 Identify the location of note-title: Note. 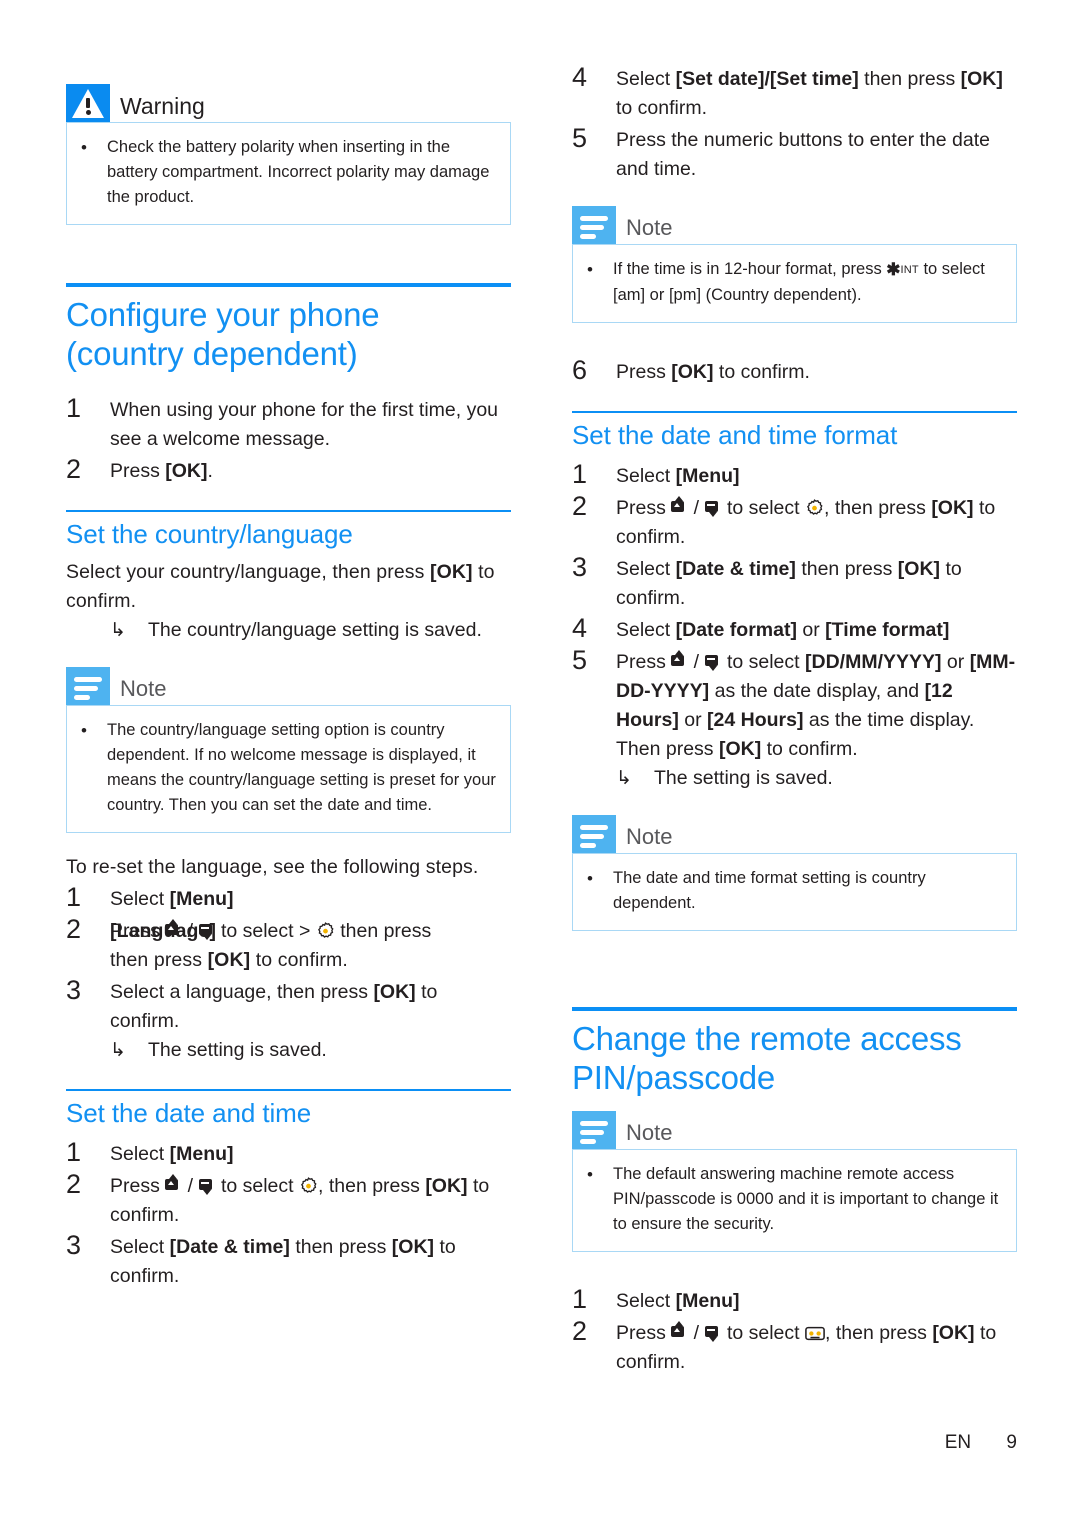
(143, 688).